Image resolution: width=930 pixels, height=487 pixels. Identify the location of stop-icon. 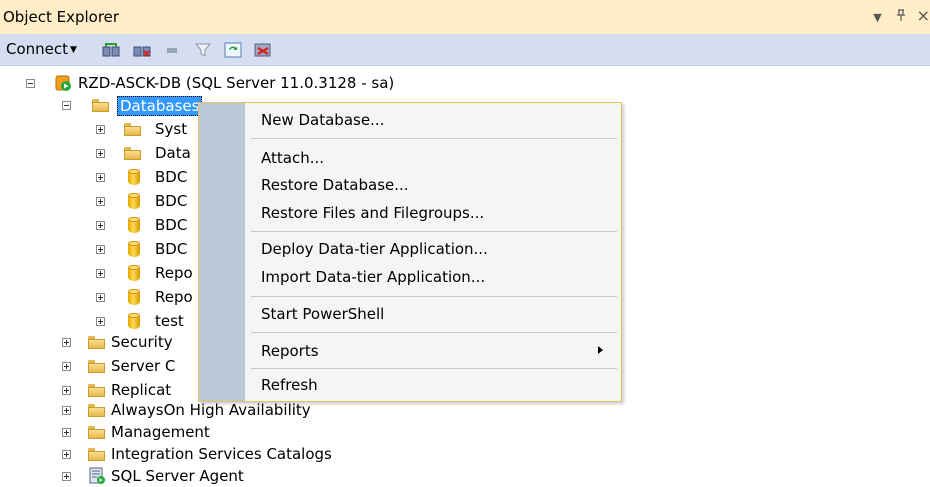
(172, 50).